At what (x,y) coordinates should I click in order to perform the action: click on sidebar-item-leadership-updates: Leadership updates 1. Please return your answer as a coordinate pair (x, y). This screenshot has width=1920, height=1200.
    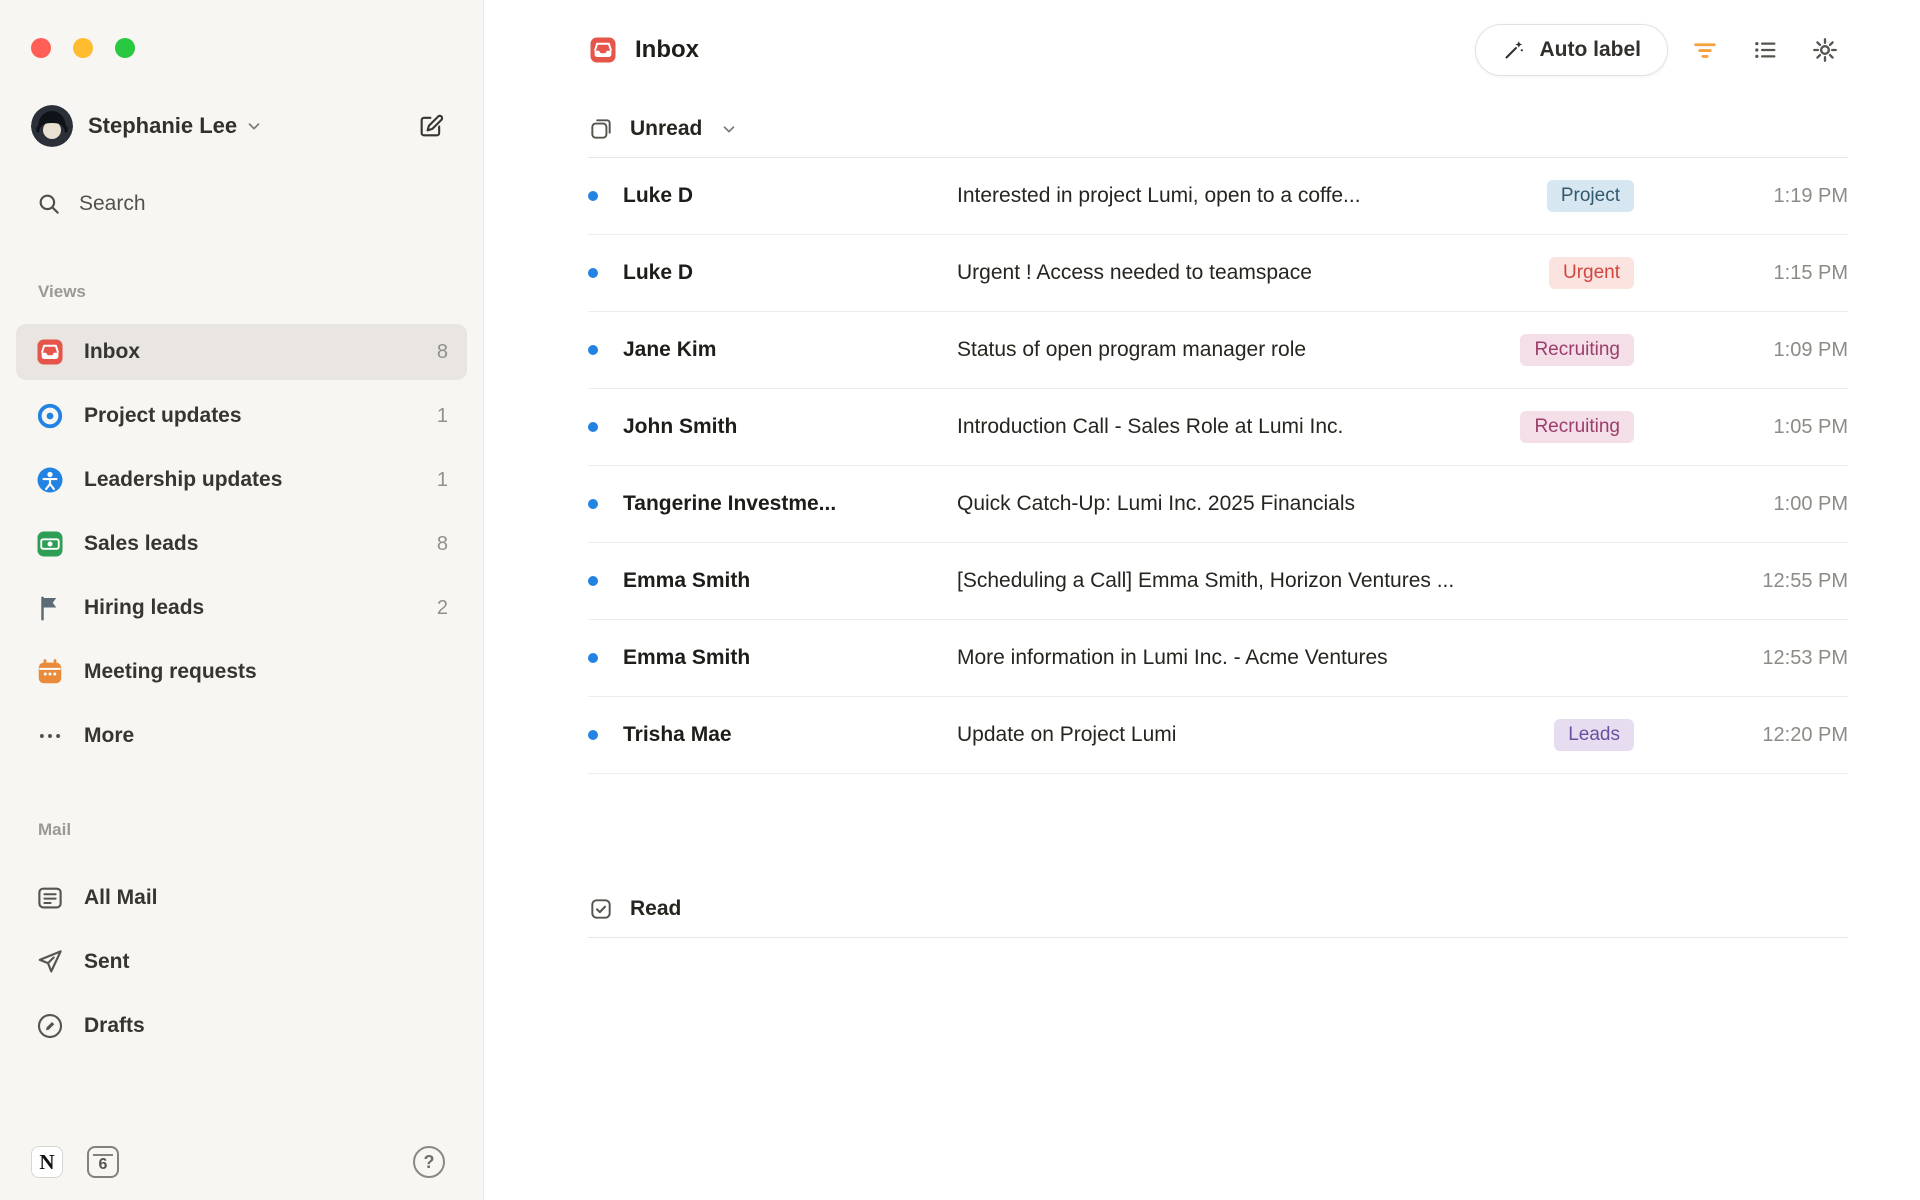
    Looking at the image, I should click on (241, 480).